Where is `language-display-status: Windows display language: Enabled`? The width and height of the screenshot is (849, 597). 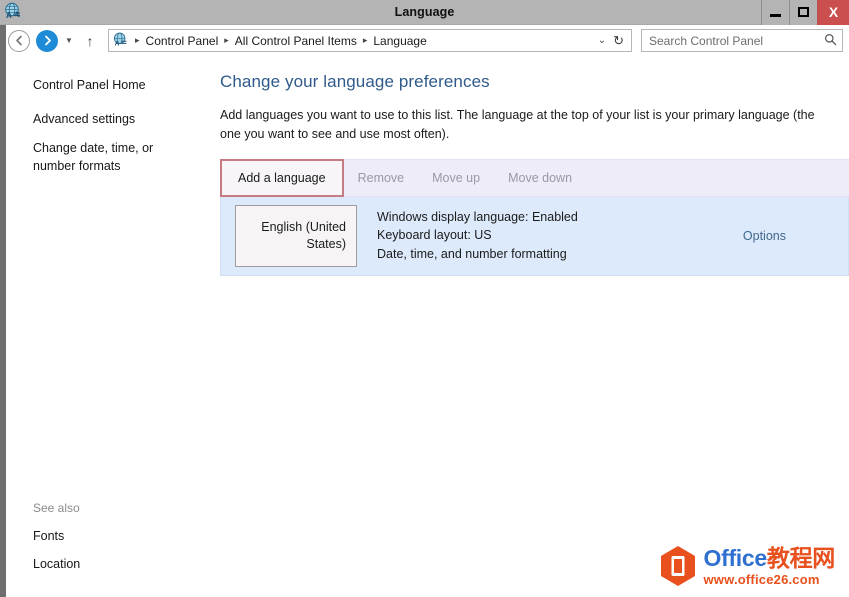
language-display-status: Windows display language: Enabled is located at coordinates (477, 216).